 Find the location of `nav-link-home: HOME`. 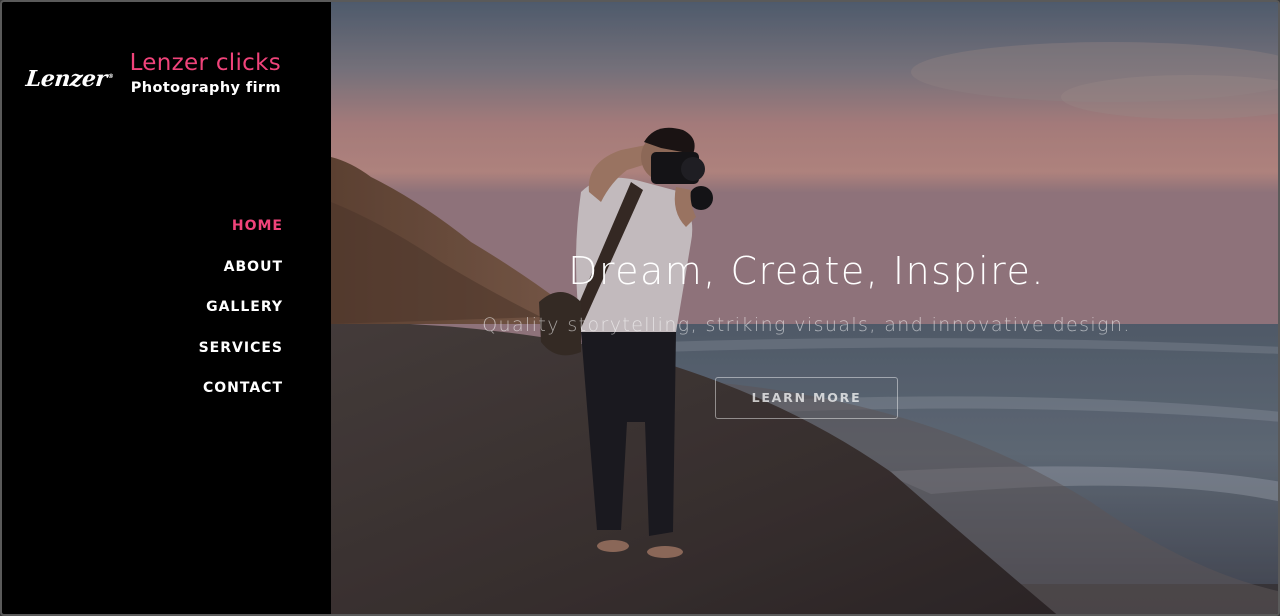

nav-link-home: HOME is located at coordinates (257, 226).